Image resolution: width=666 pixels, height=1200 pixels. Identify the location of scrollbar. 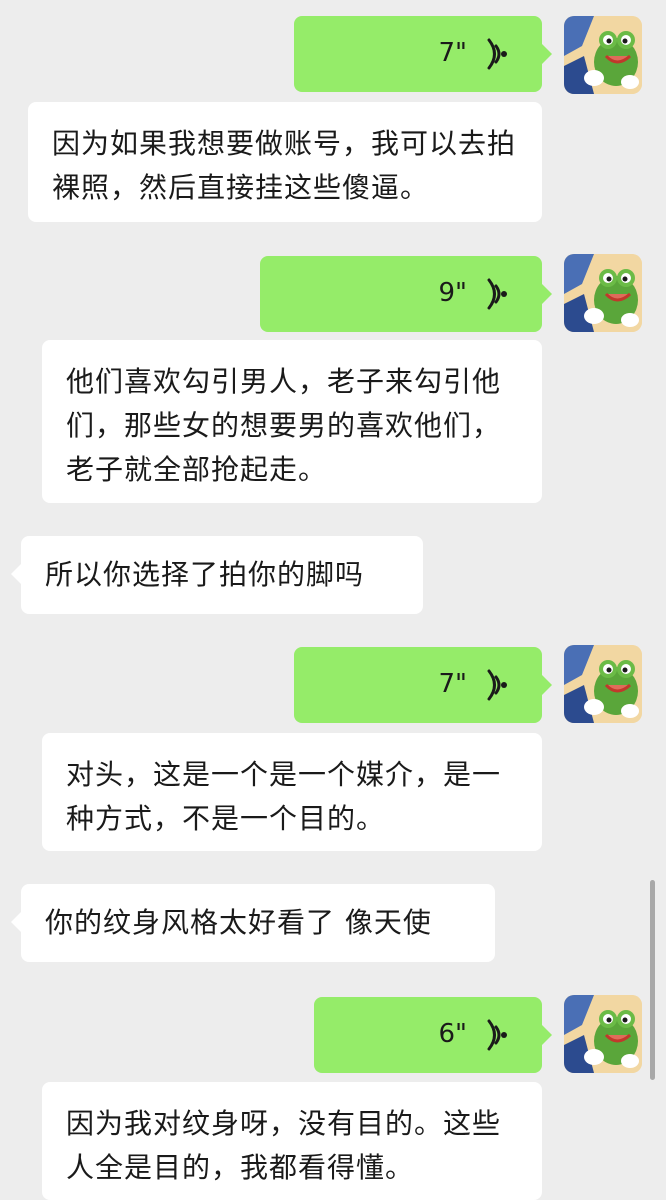
(652, 980).